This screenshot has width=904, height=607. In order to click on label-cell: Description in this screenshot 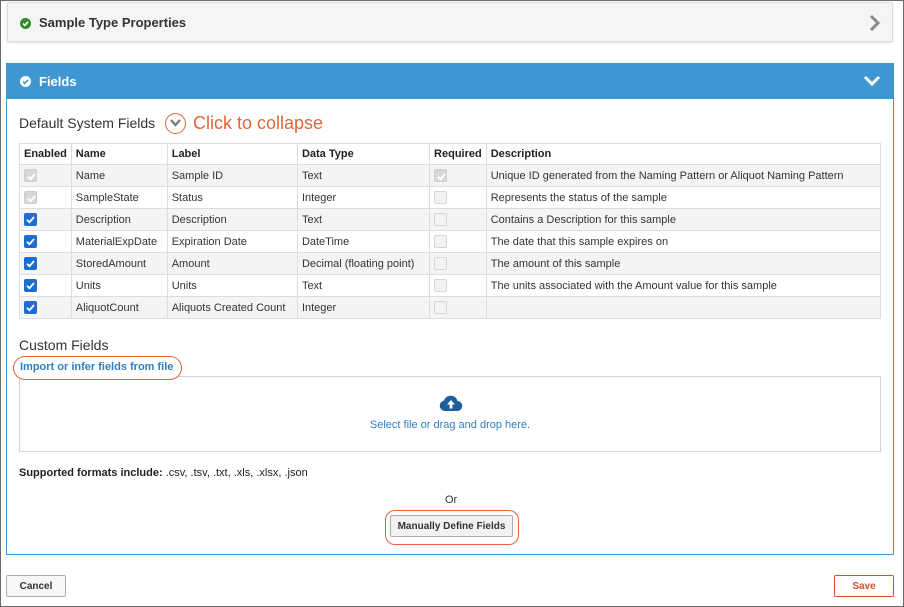, I will do `click(232, 219)`.